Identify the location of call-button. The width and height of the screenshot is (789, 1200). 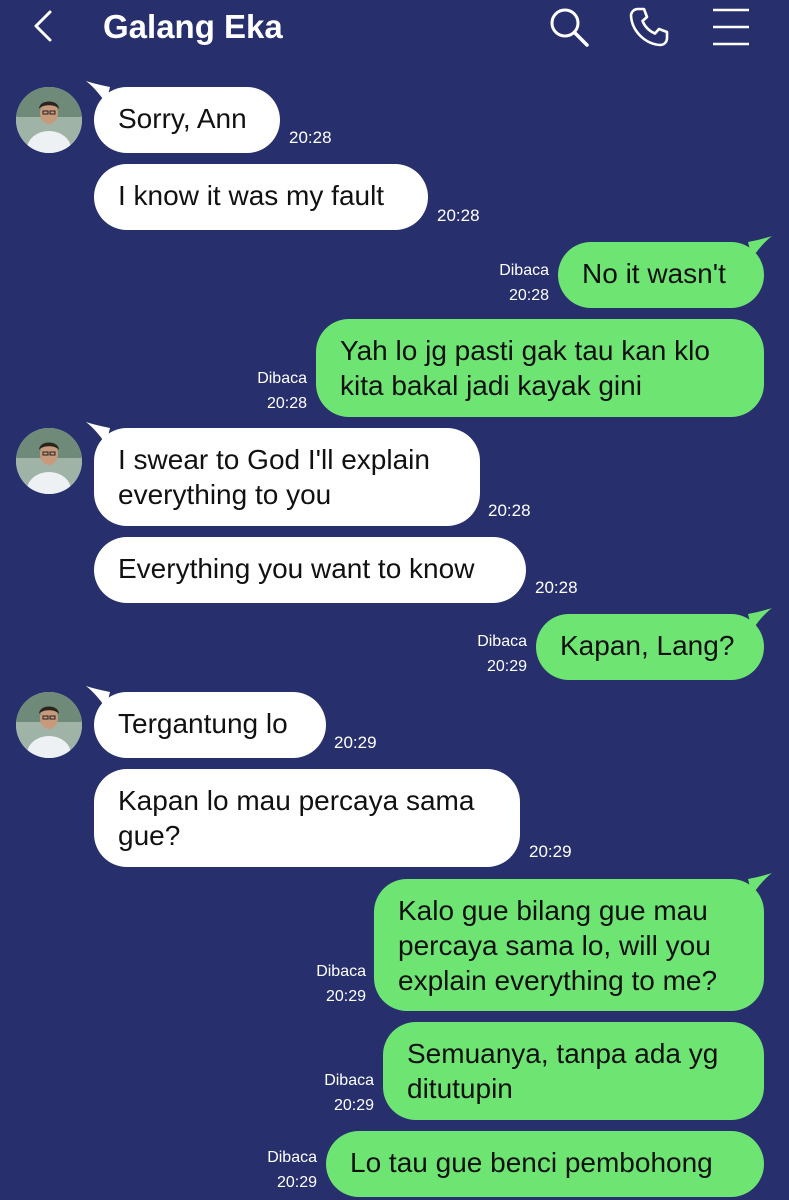
(649, 27).